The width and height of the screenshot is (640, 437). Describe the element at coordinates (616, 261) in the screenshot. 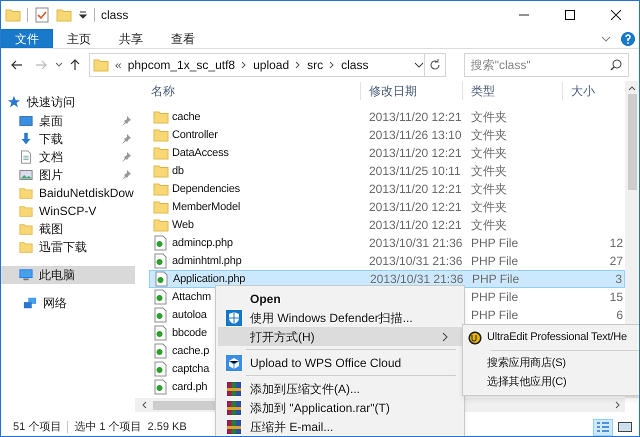

I see `size-cell: 27` at that location.